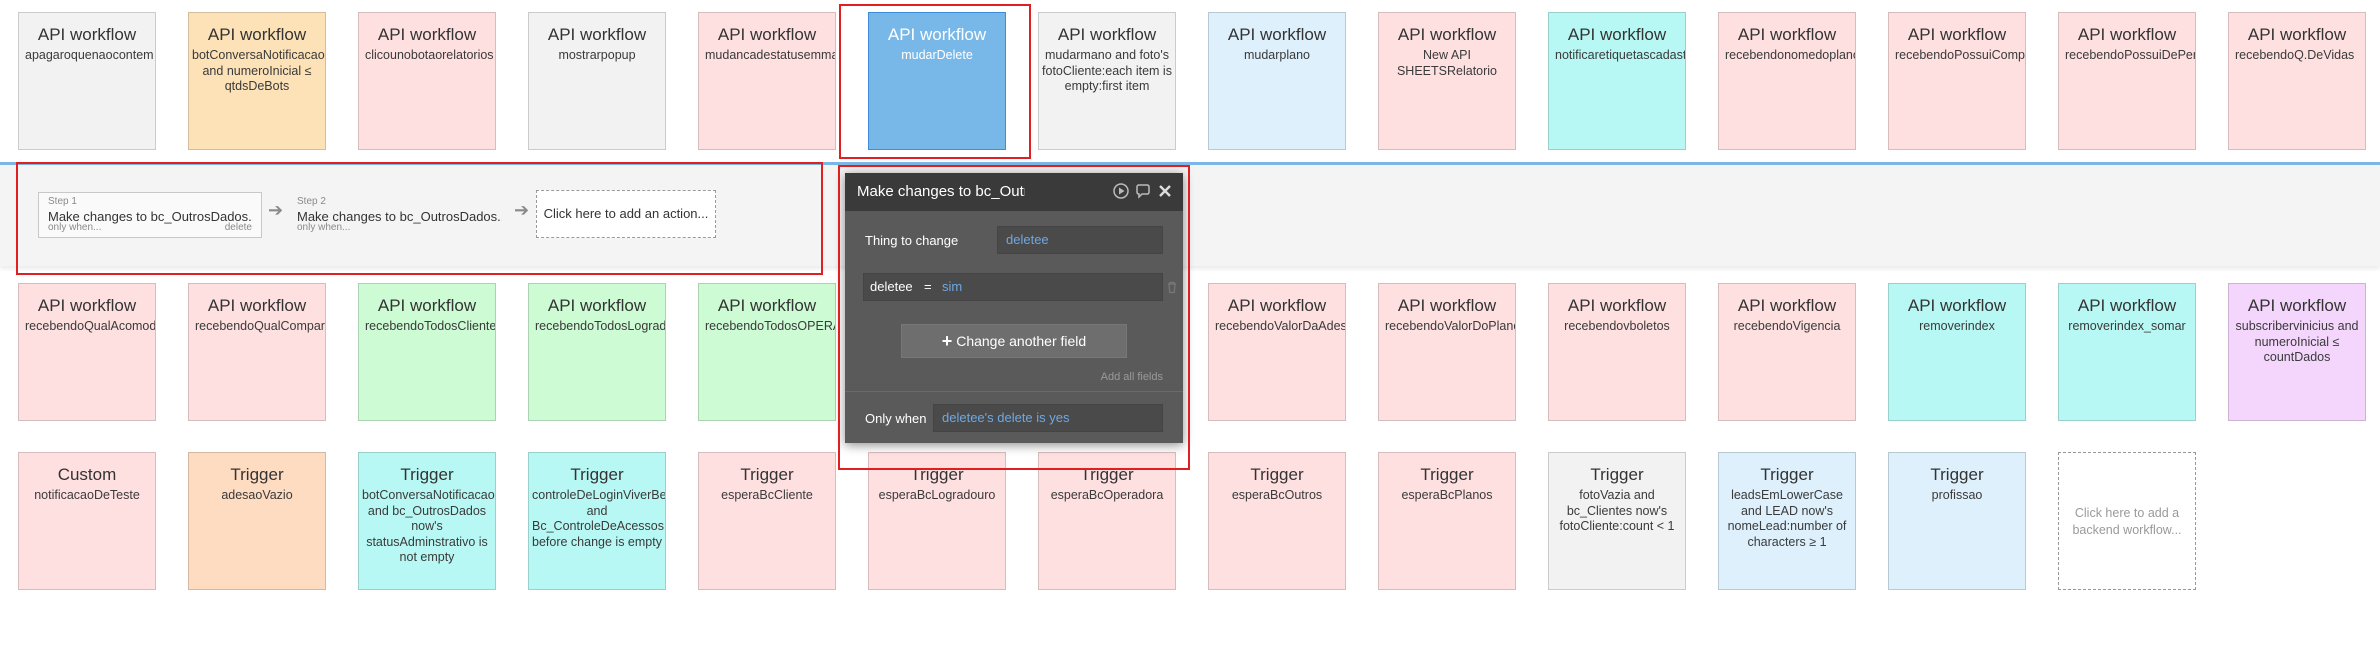  I want to click on workflow-card-recebendovigencia: API workflow recebendoVigencia, so click(1787, 352).